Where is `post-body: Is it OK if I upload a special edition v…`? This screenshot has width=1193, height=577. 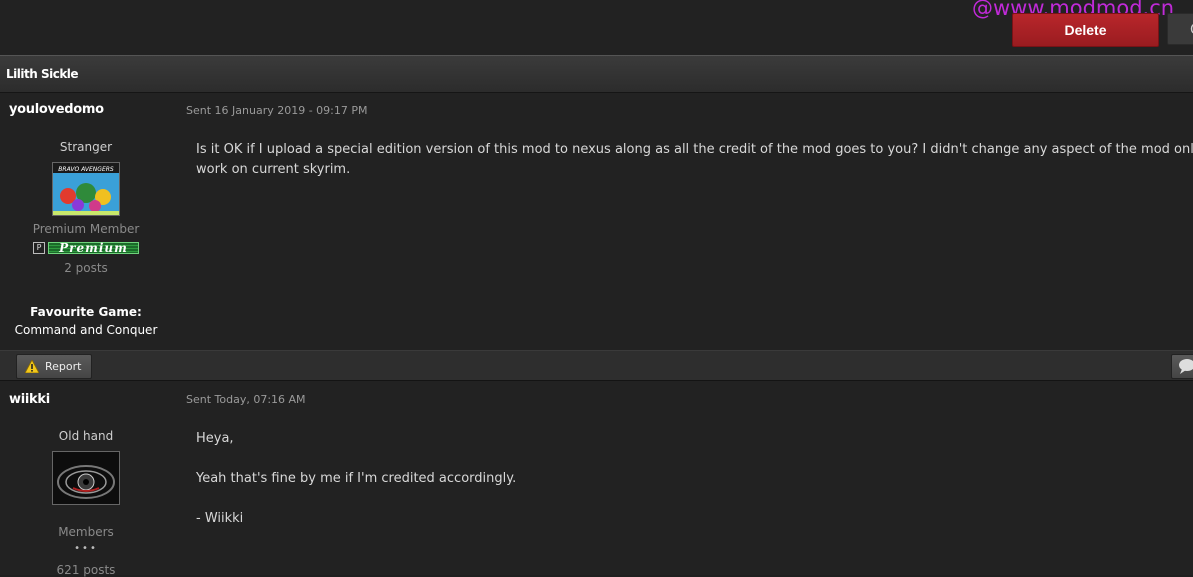
post-body: Is it OK if I upload a special edition v… is located at coordinates (694, 160).